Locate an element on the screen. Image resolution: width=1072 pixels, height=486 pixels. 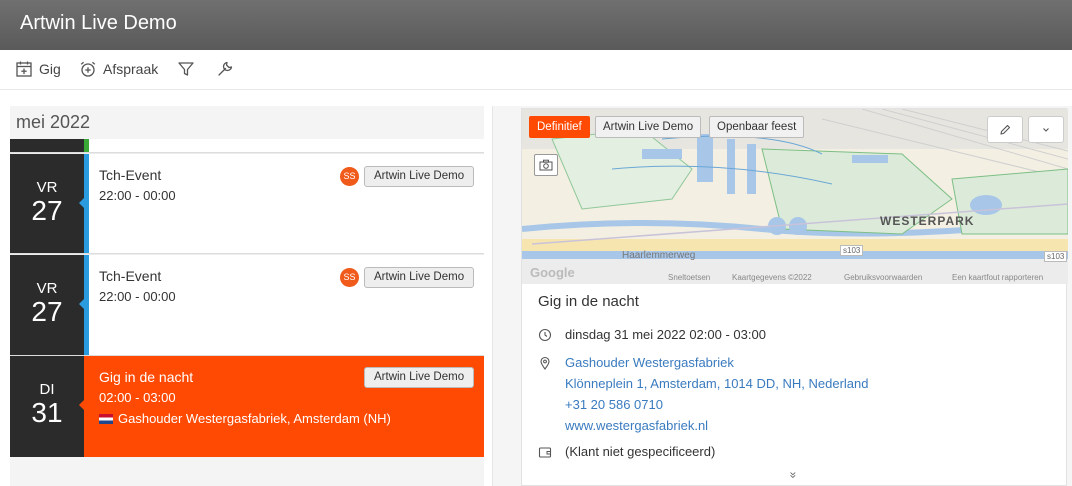
map-terms-link: Gebruiksvoorwaarden is located at coordinates (883, 277).